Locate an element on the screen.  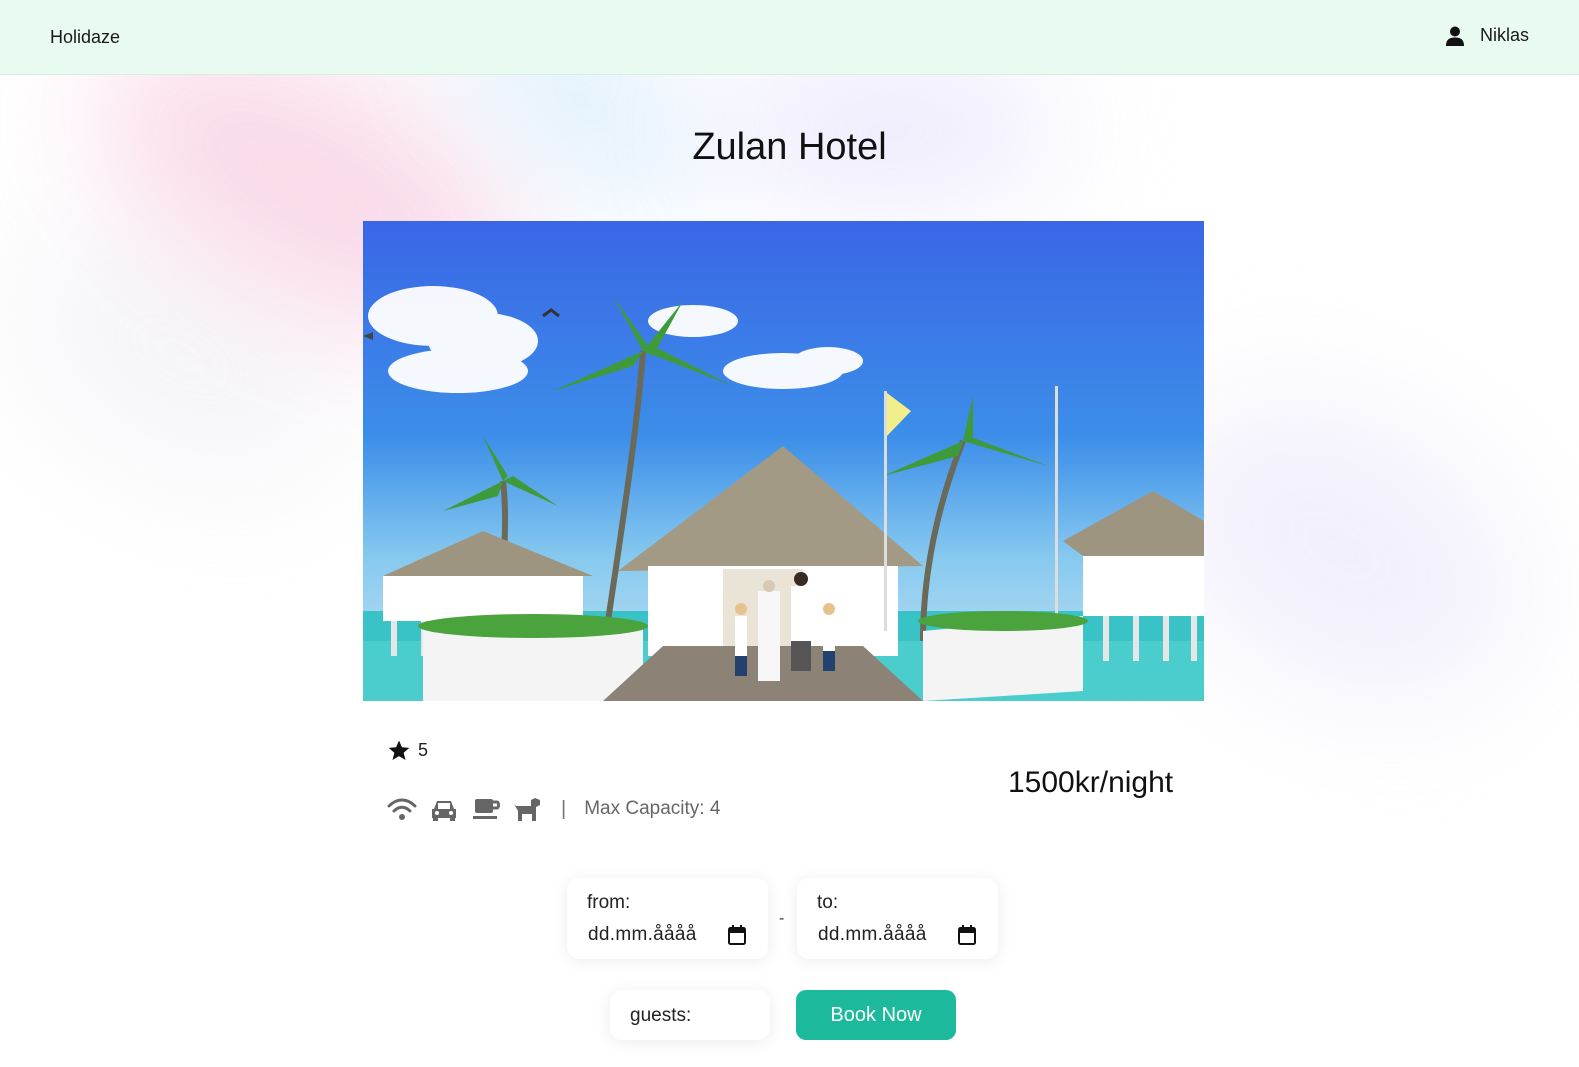
coffee-icon is located at coordinates (486, 809).